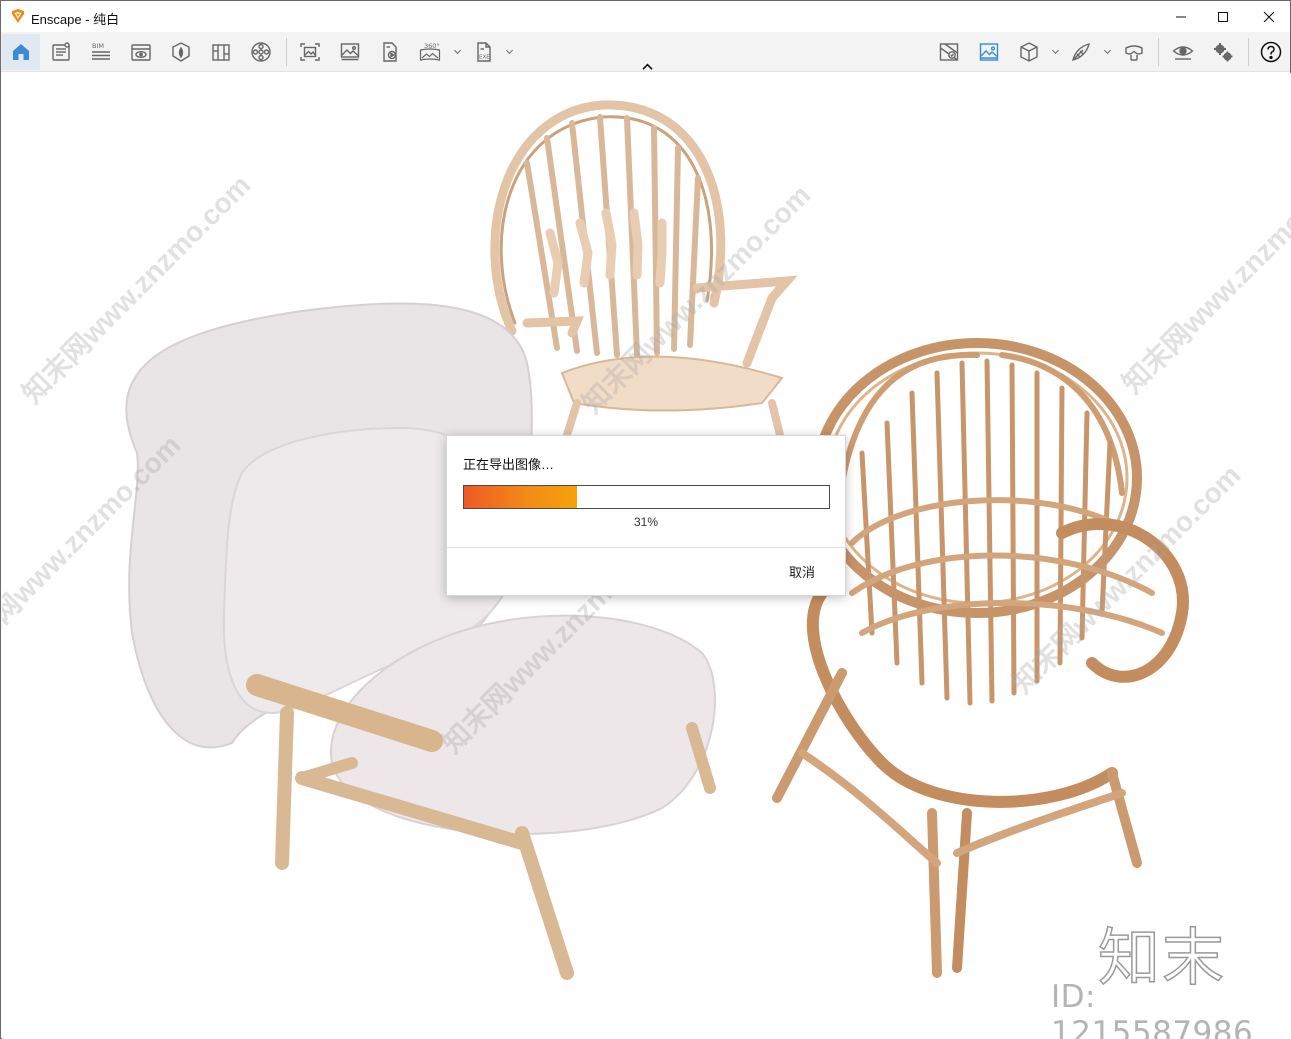 The width and height of the screenshot is (1291, 1039). What do you see at coordinates (18, 16) in the screenshot?
I see `enscape-logo-icon` at bounding box center [18, 16].